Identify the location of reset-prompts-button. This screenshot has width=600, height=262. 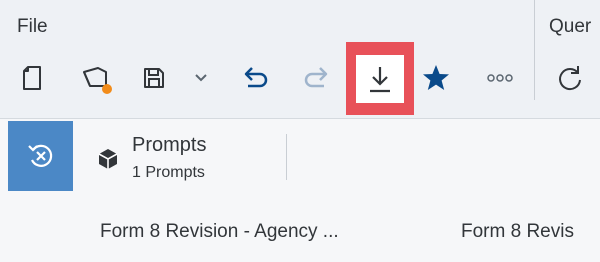
(40, 156).